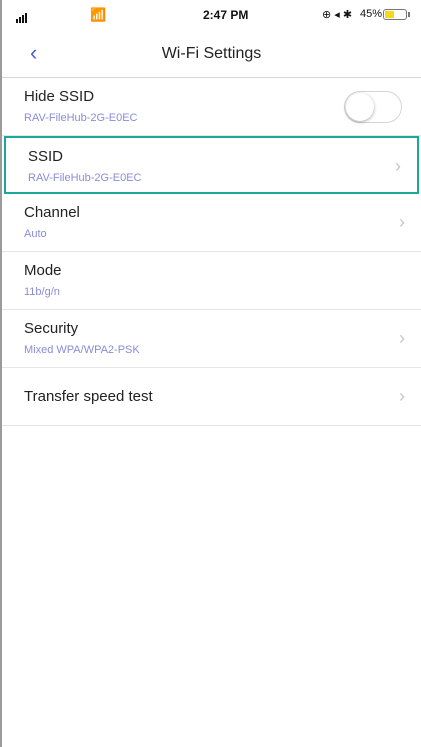  What do you see at coordinates (43, 270) in the screenshot?
I see `setting-label: Mode` at bounding box center [43, 270].